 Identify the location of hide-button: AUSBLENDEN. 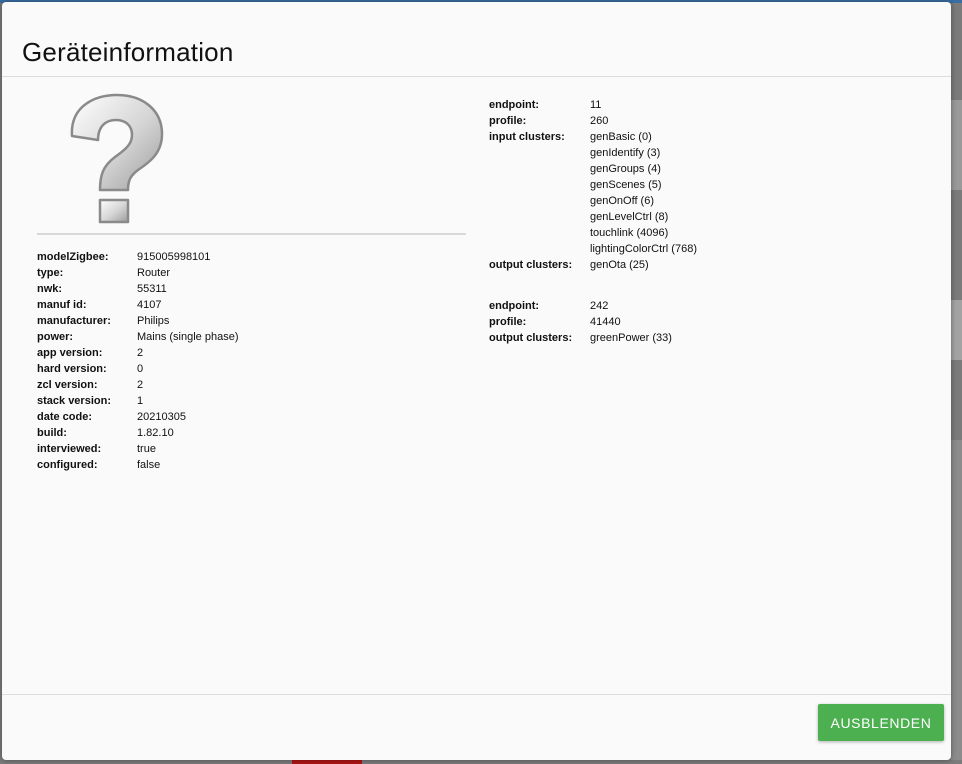
(881, 722).